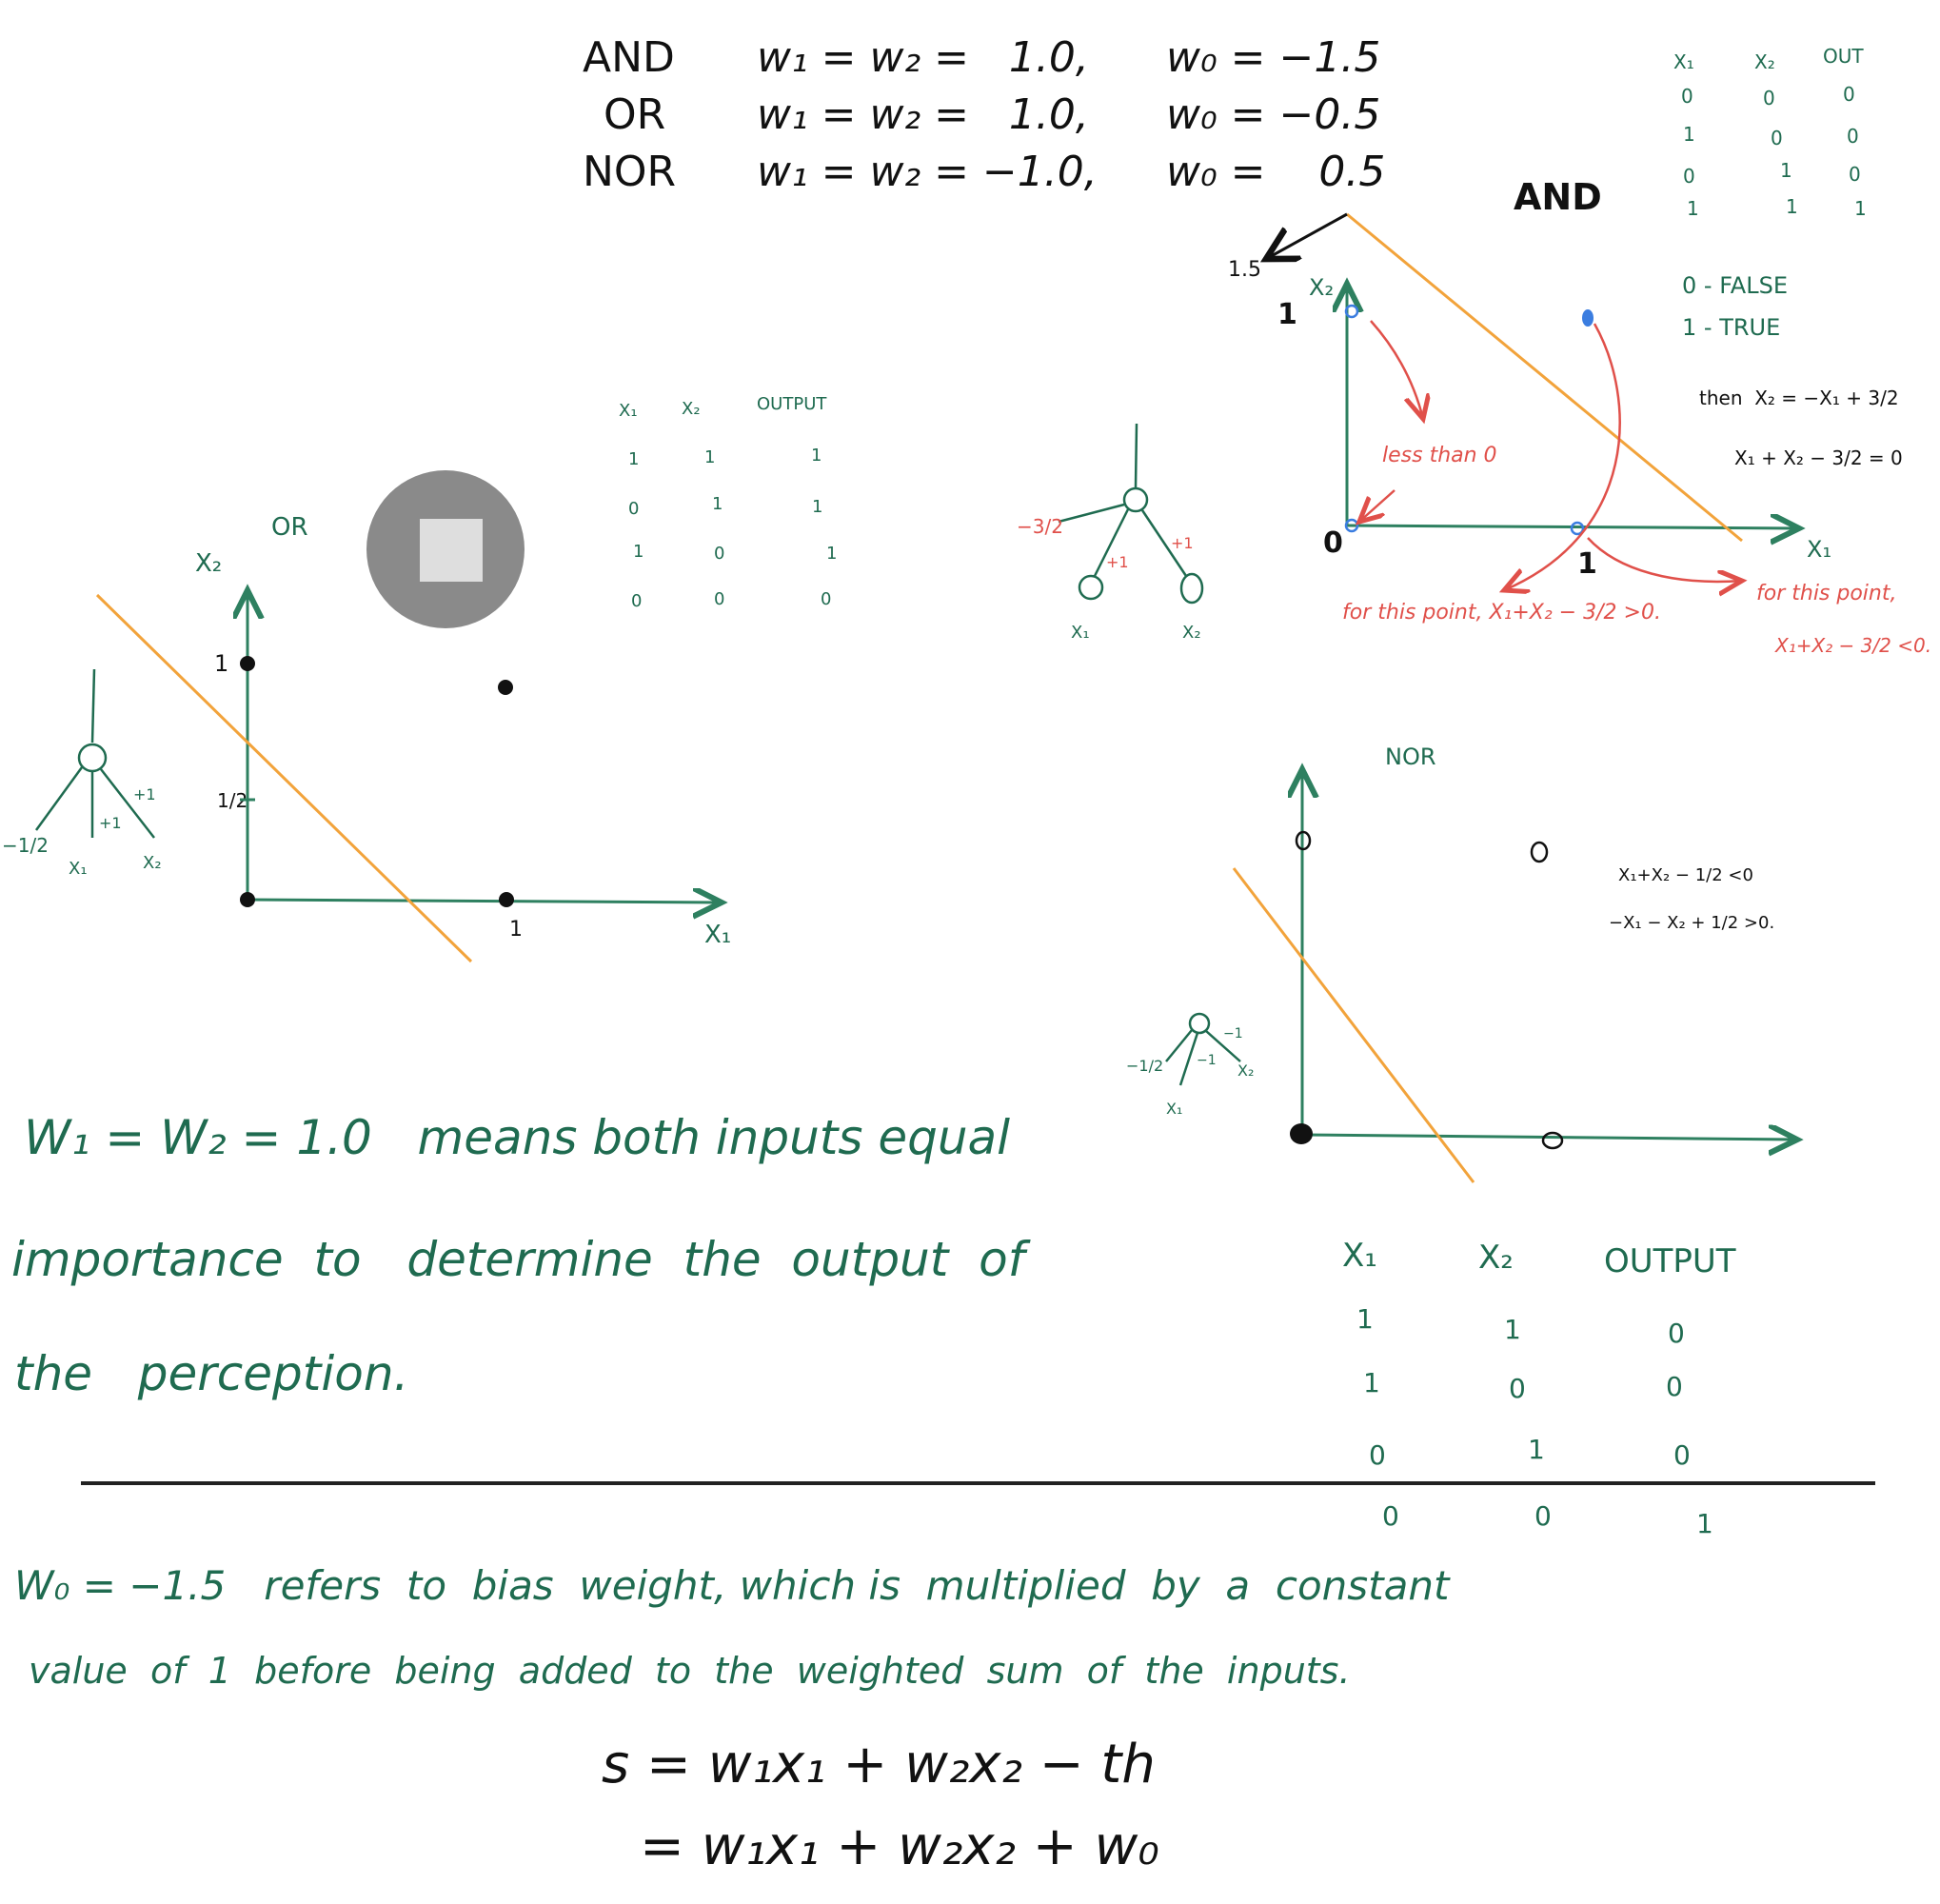 Image resolution: width=1940 pixels, height=1904 pixels. What do you see at coordinates (521, 1259) in the screenshot?
I see `explanation-line-2: importance to determine the output of` at bounding box center [521, 1259].